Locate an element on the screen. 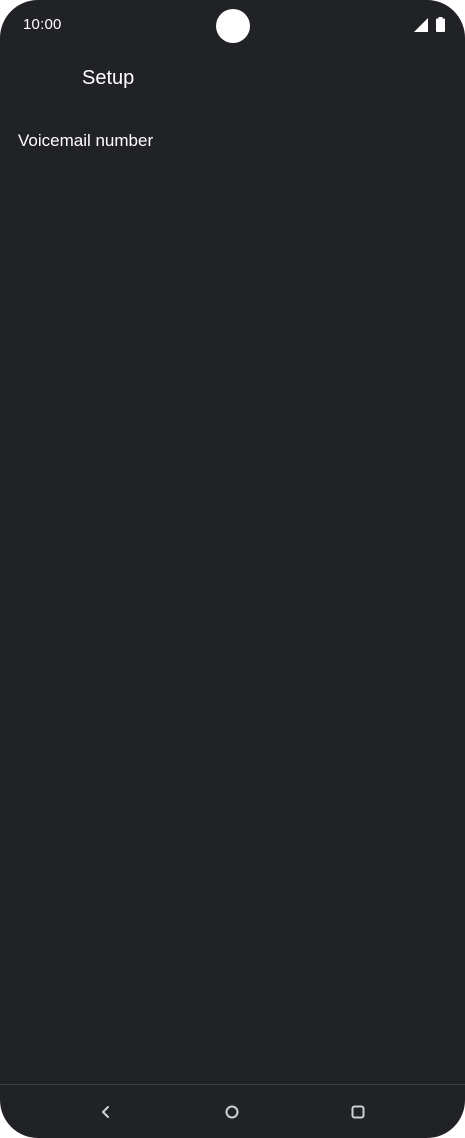 Image resolution: width=465 pixels, height=1138 pixels. status-bar: 10:00 is located at coordinates (232, 26).